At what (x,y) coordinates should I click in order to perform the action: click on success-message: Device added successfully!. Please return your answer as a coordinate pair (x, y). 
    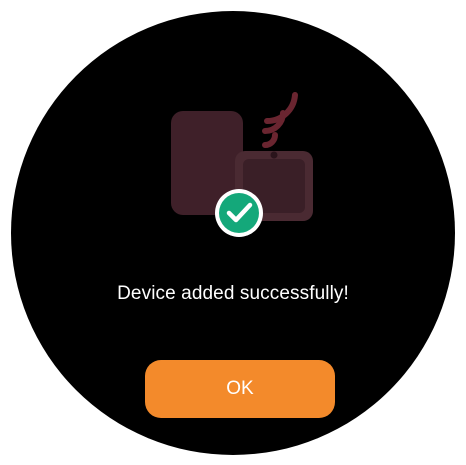
    Looking at the image, I should click on (233, 293).